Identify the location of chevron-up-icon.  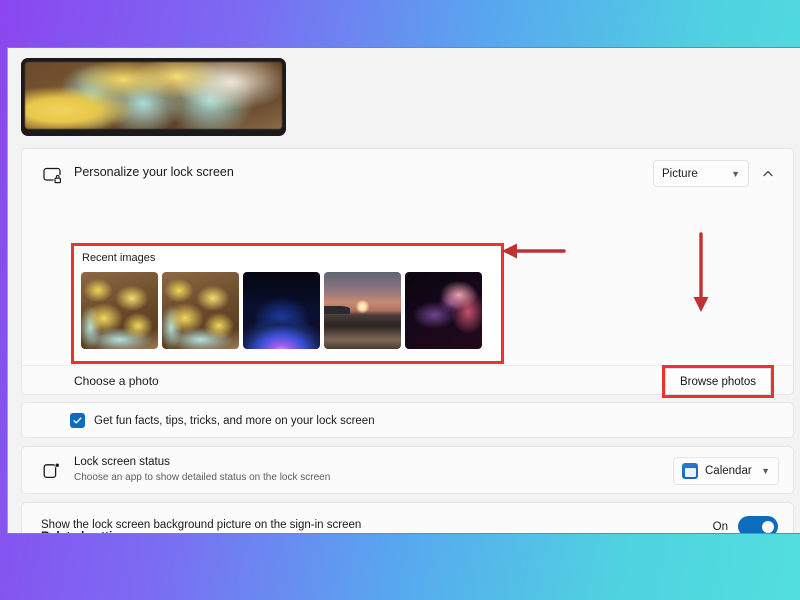
(768, 173).